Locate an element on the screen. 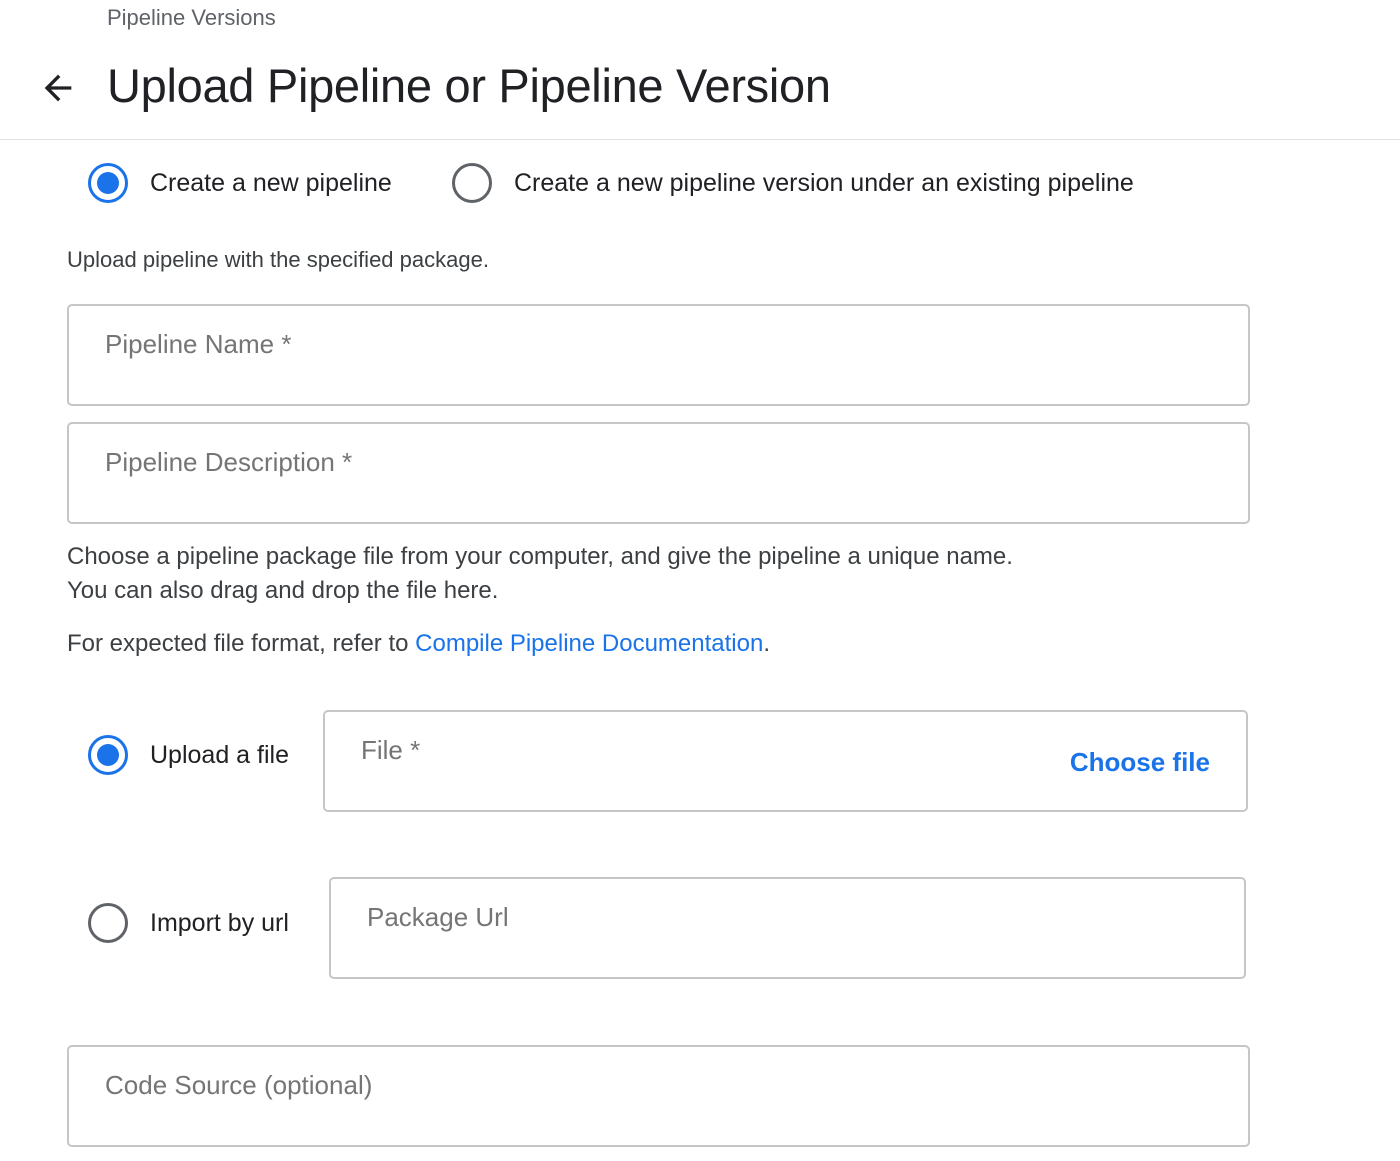 Image resolution: width=1400 pixels, height=1161 pixels. pipeline-description-field is located at coordinates (658, 473).